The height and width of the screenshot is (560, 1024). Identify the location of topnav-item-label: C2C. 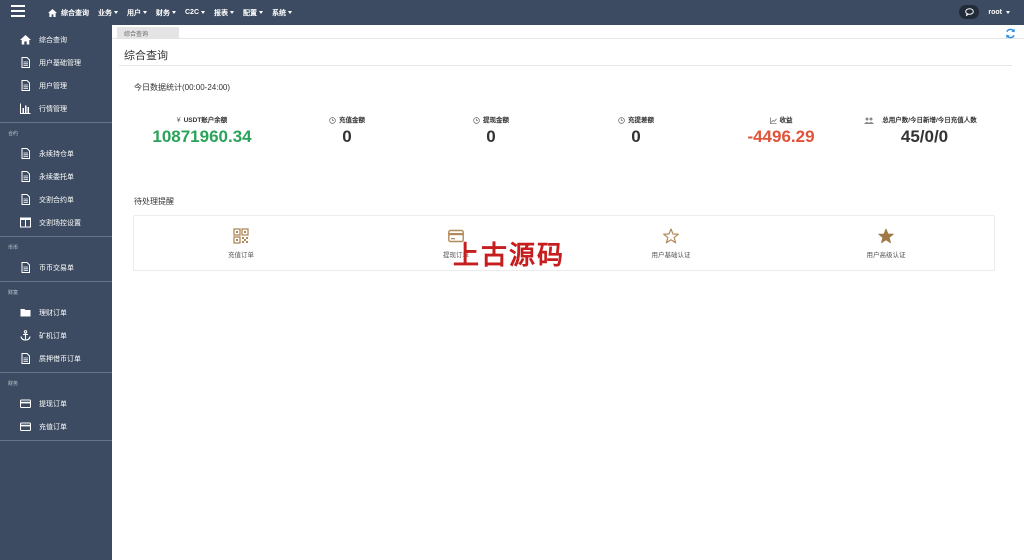
(192, 12).